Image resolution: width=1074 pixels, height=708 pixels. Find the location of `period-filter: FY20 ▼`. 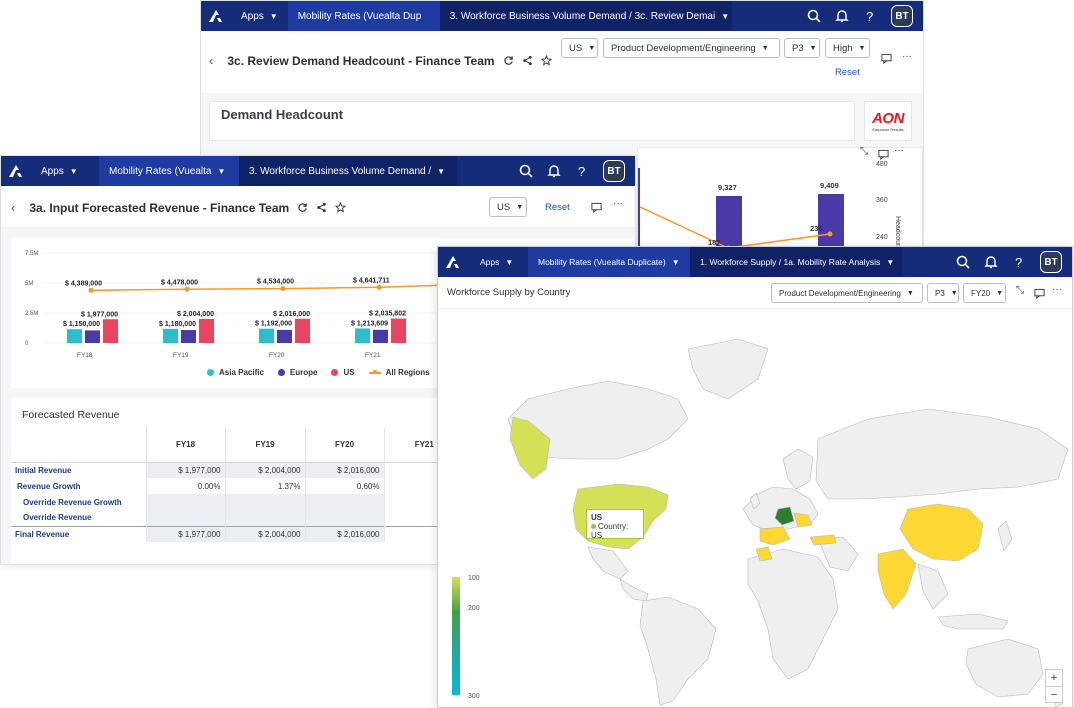

period-filter: FY20 ▼ is located at coordinates (984, 293).